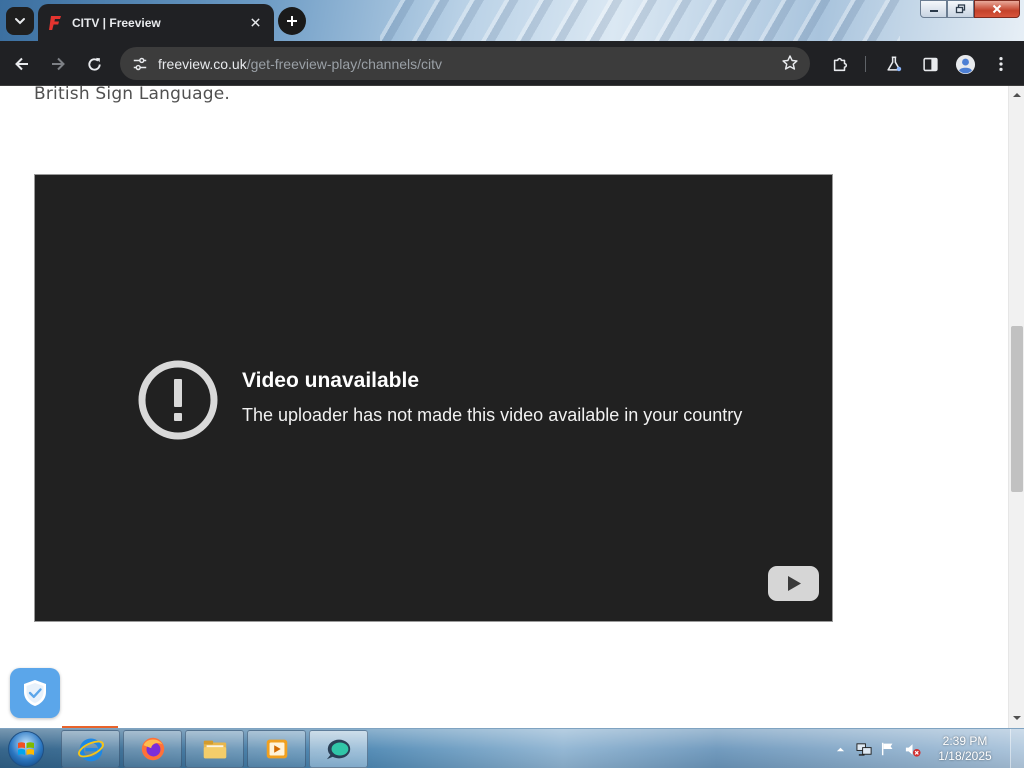 The width and height of the screenshot is (1024, 768). Describe the element at coordinates (790, 63) in the screenshot. I see `bookmark-star-icon` at that location.